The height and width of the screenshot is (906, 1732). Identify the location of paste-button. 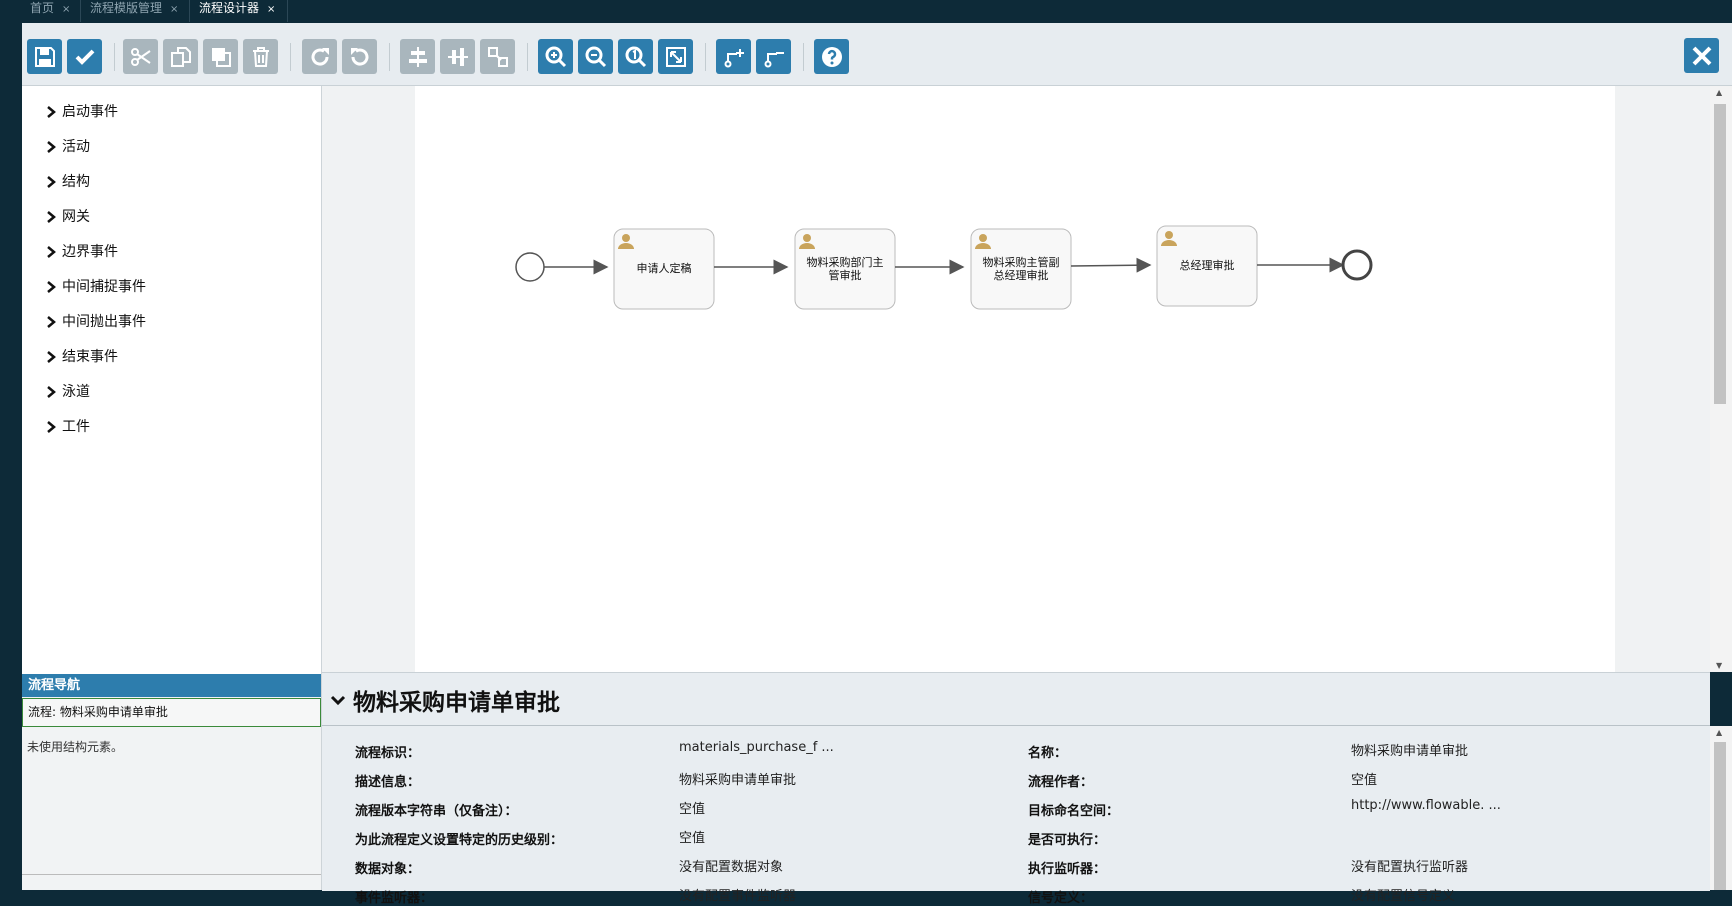
(220, 56).